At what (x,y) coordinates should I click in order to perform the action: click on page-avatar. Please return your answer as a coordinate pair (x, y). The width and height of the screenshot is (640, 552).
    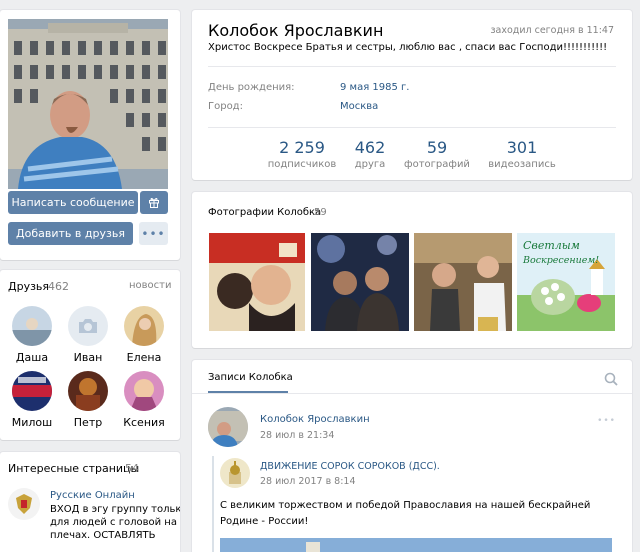
    Looking at the image, I should click on (24, 504).